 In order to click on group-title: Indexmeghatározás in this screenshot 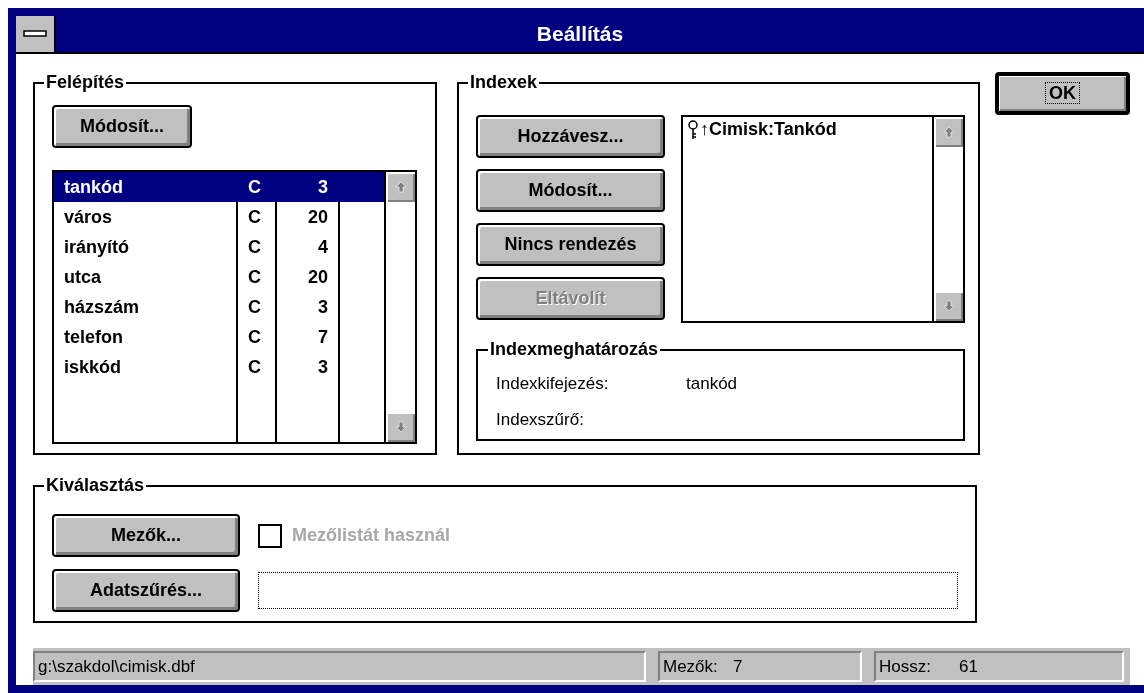, I will do `click(574, 349)`.